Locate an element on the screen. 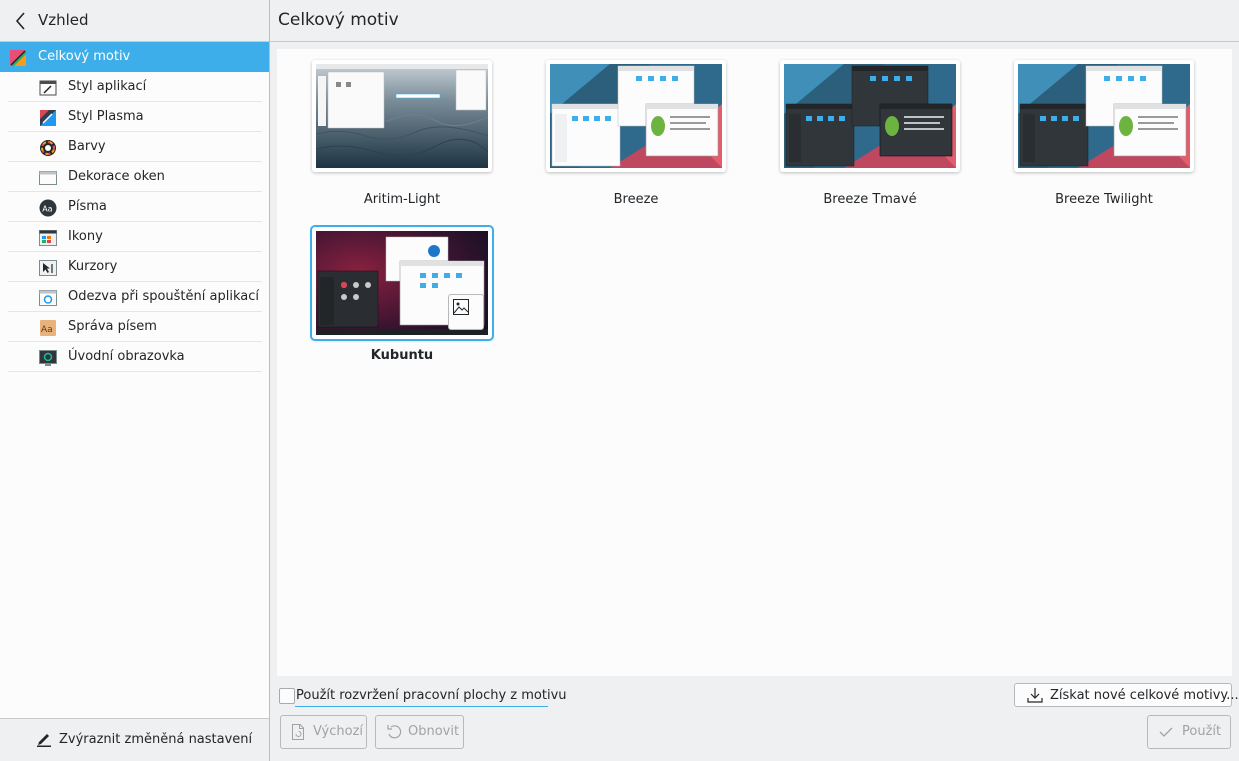 This screenshot has width=1239, height=761. reset-label: Obnovit is located at coordinates (434, 731).